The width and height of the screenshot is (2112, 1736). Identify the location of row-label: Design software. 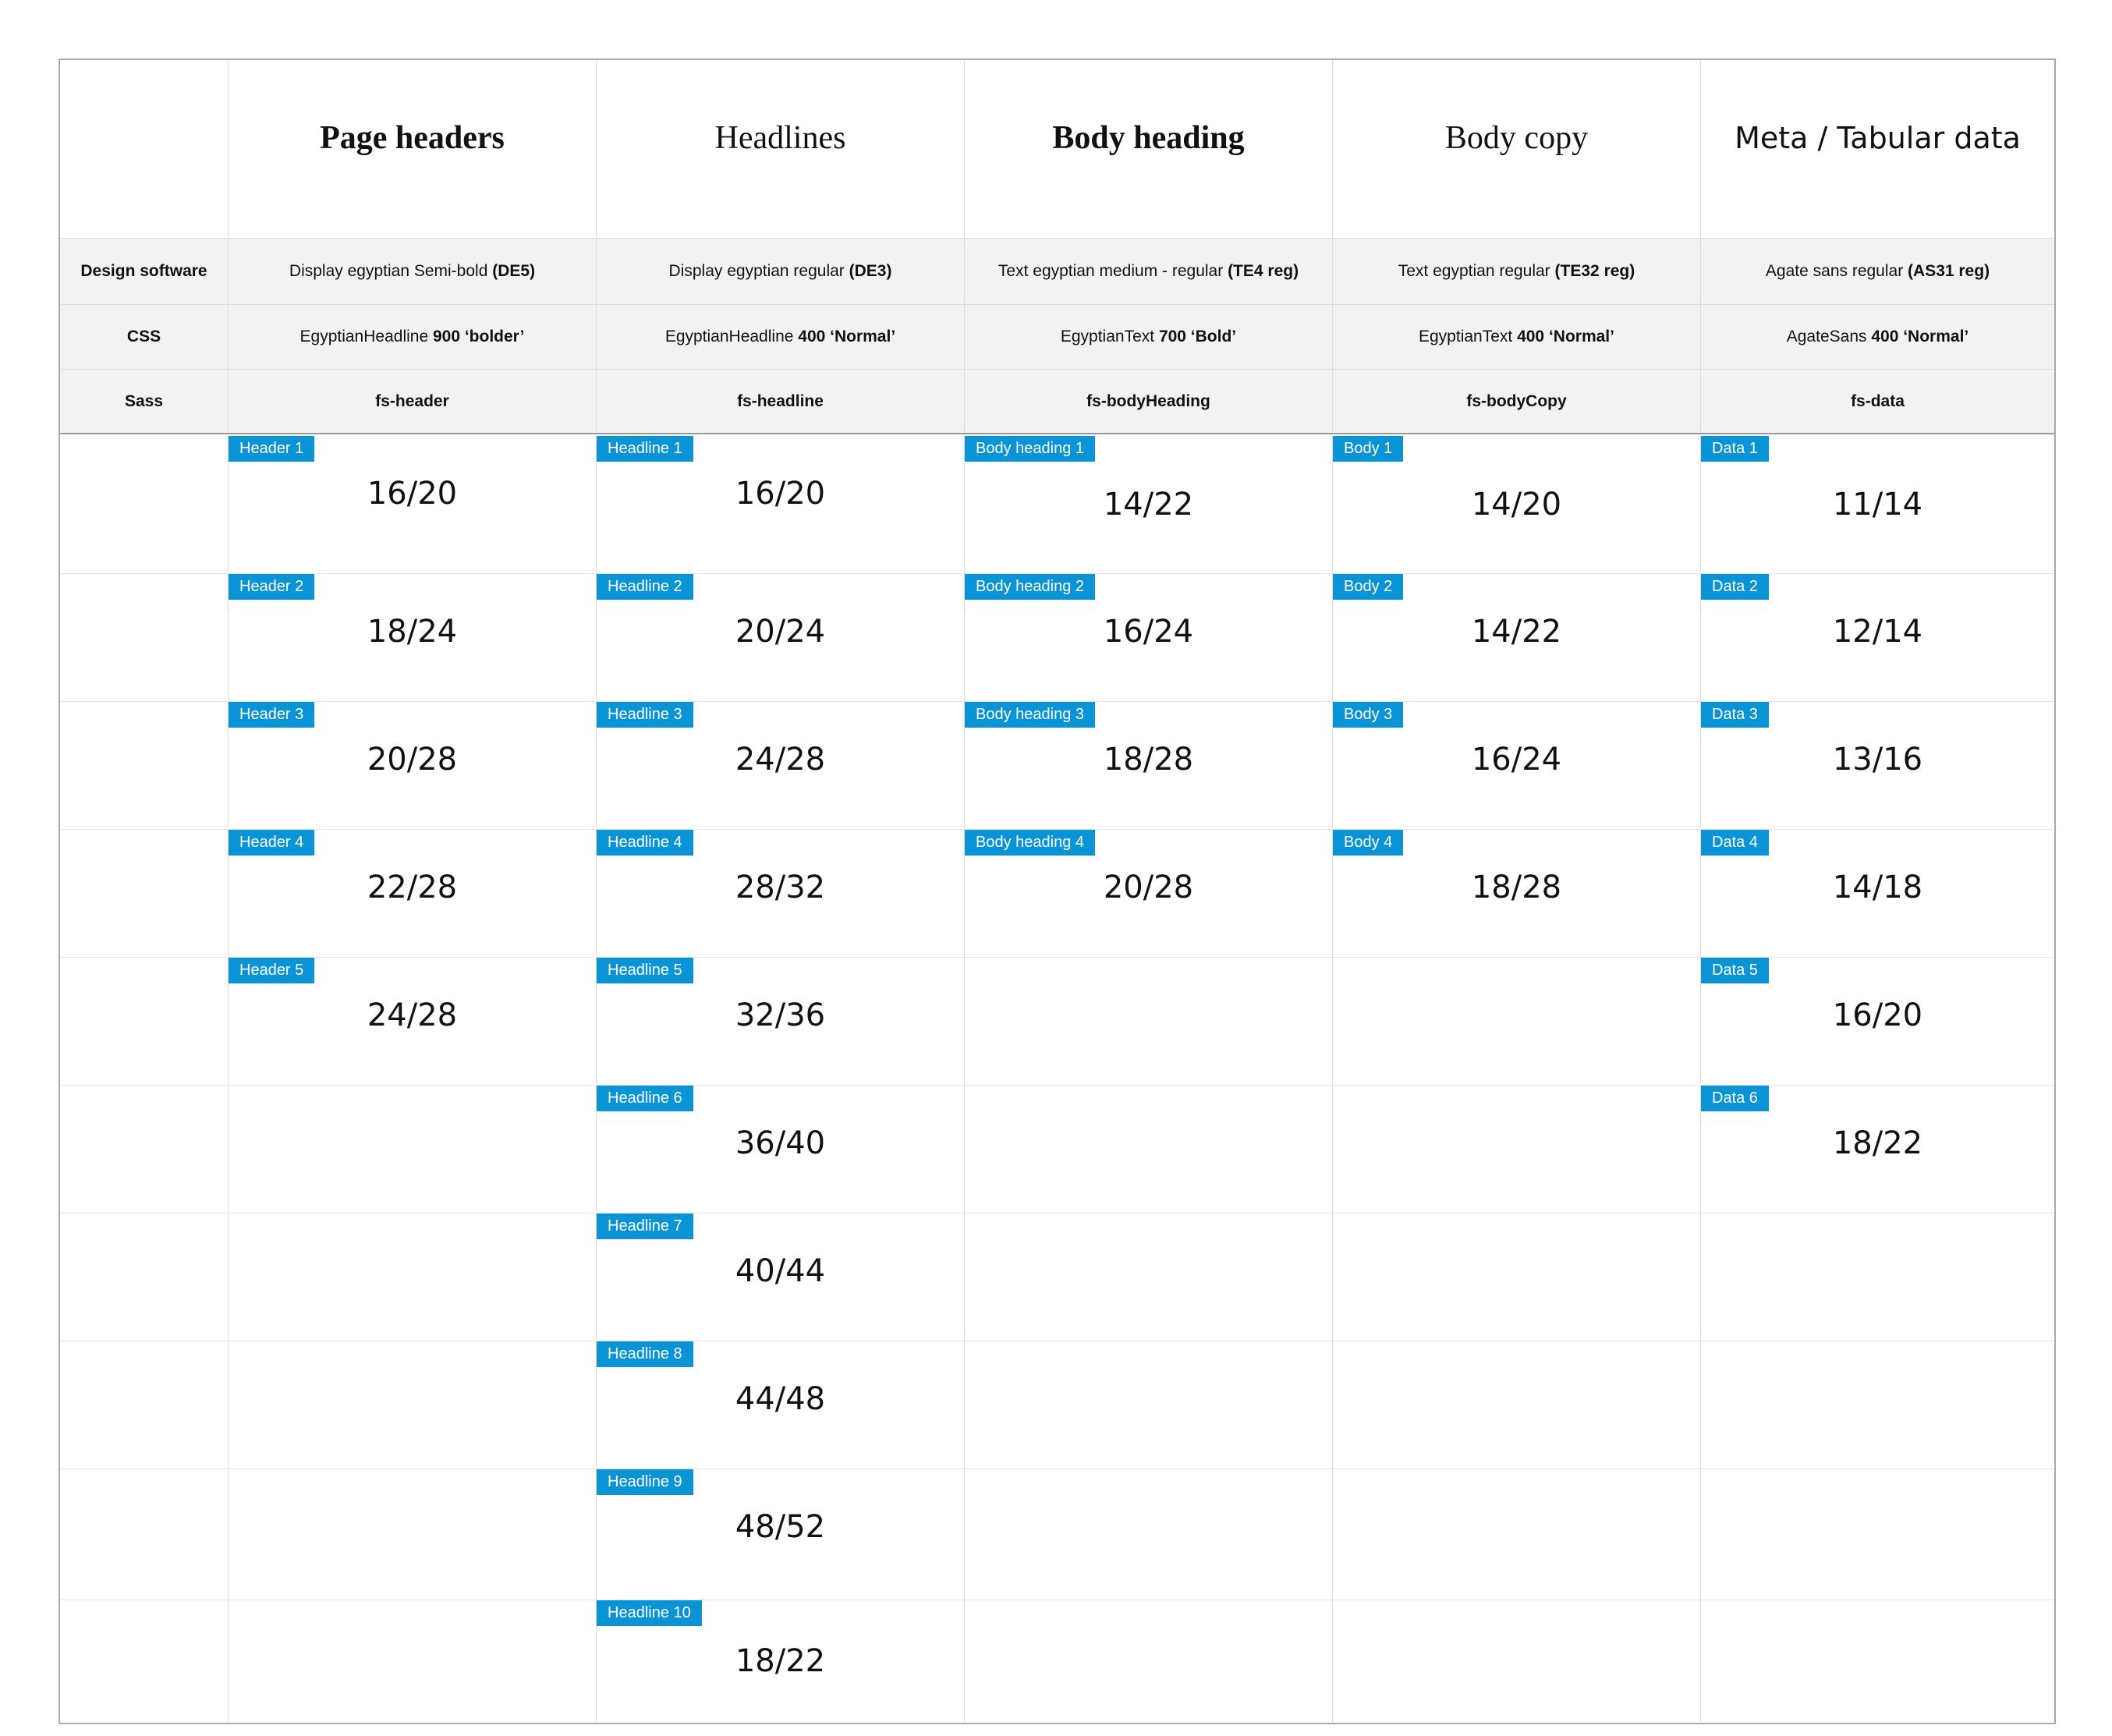
(143, 271).